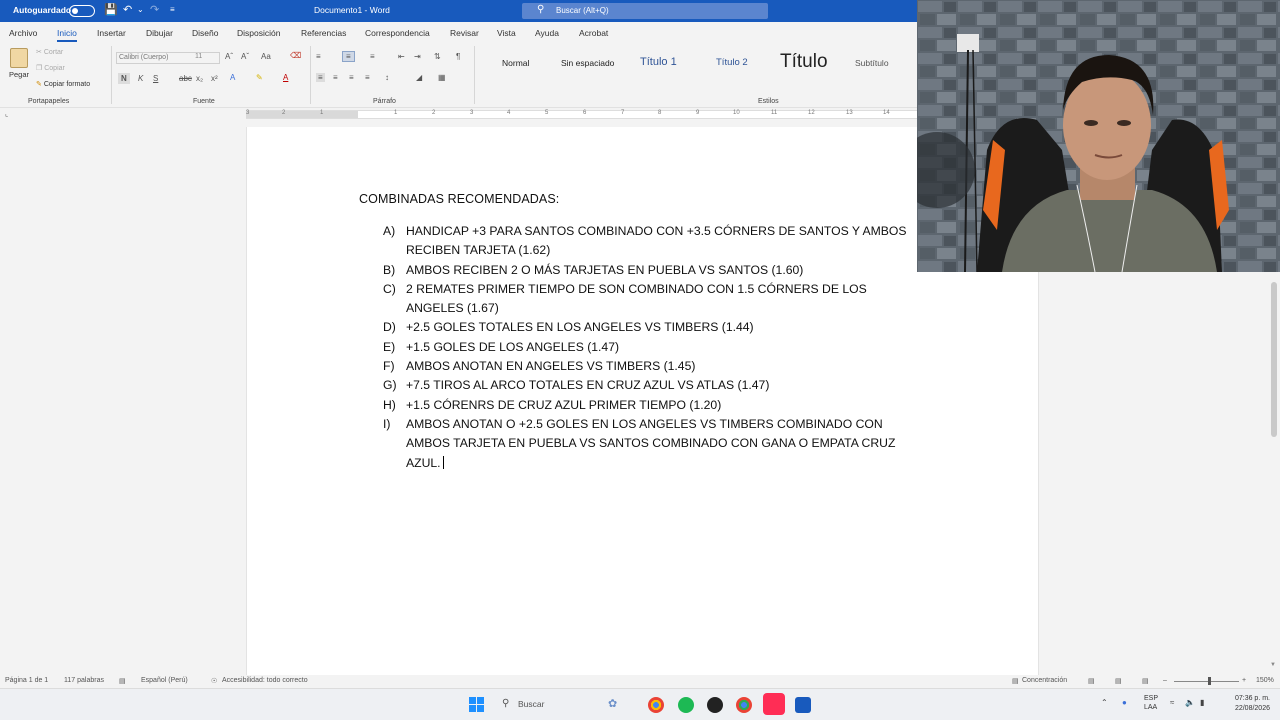 Image resolution: width=1280 pixels, height=720 pixels. I want to click on multilevel-list-icon: ≡, so click(372, 56).